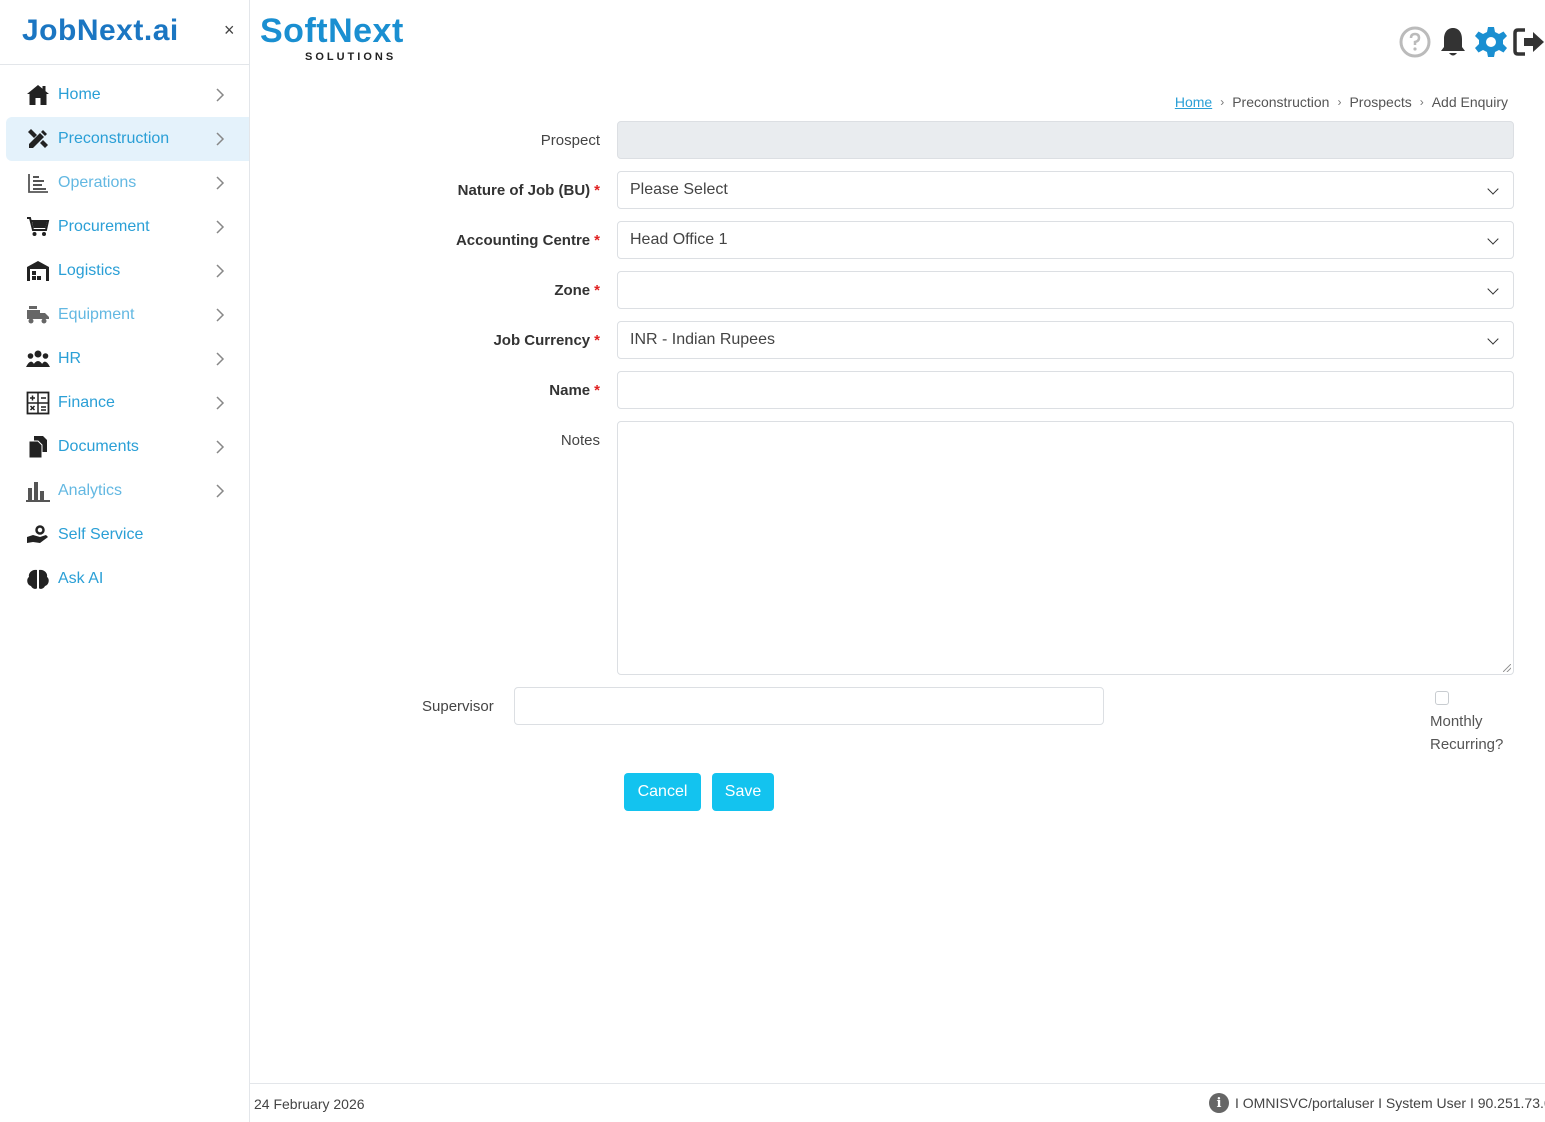 Image resolution: width=1545 pixels, height=1122 pixels. Describe the element at coordinates (98, 446) in the screenshot. I see `sidebar-item-label: Documents` at that location.